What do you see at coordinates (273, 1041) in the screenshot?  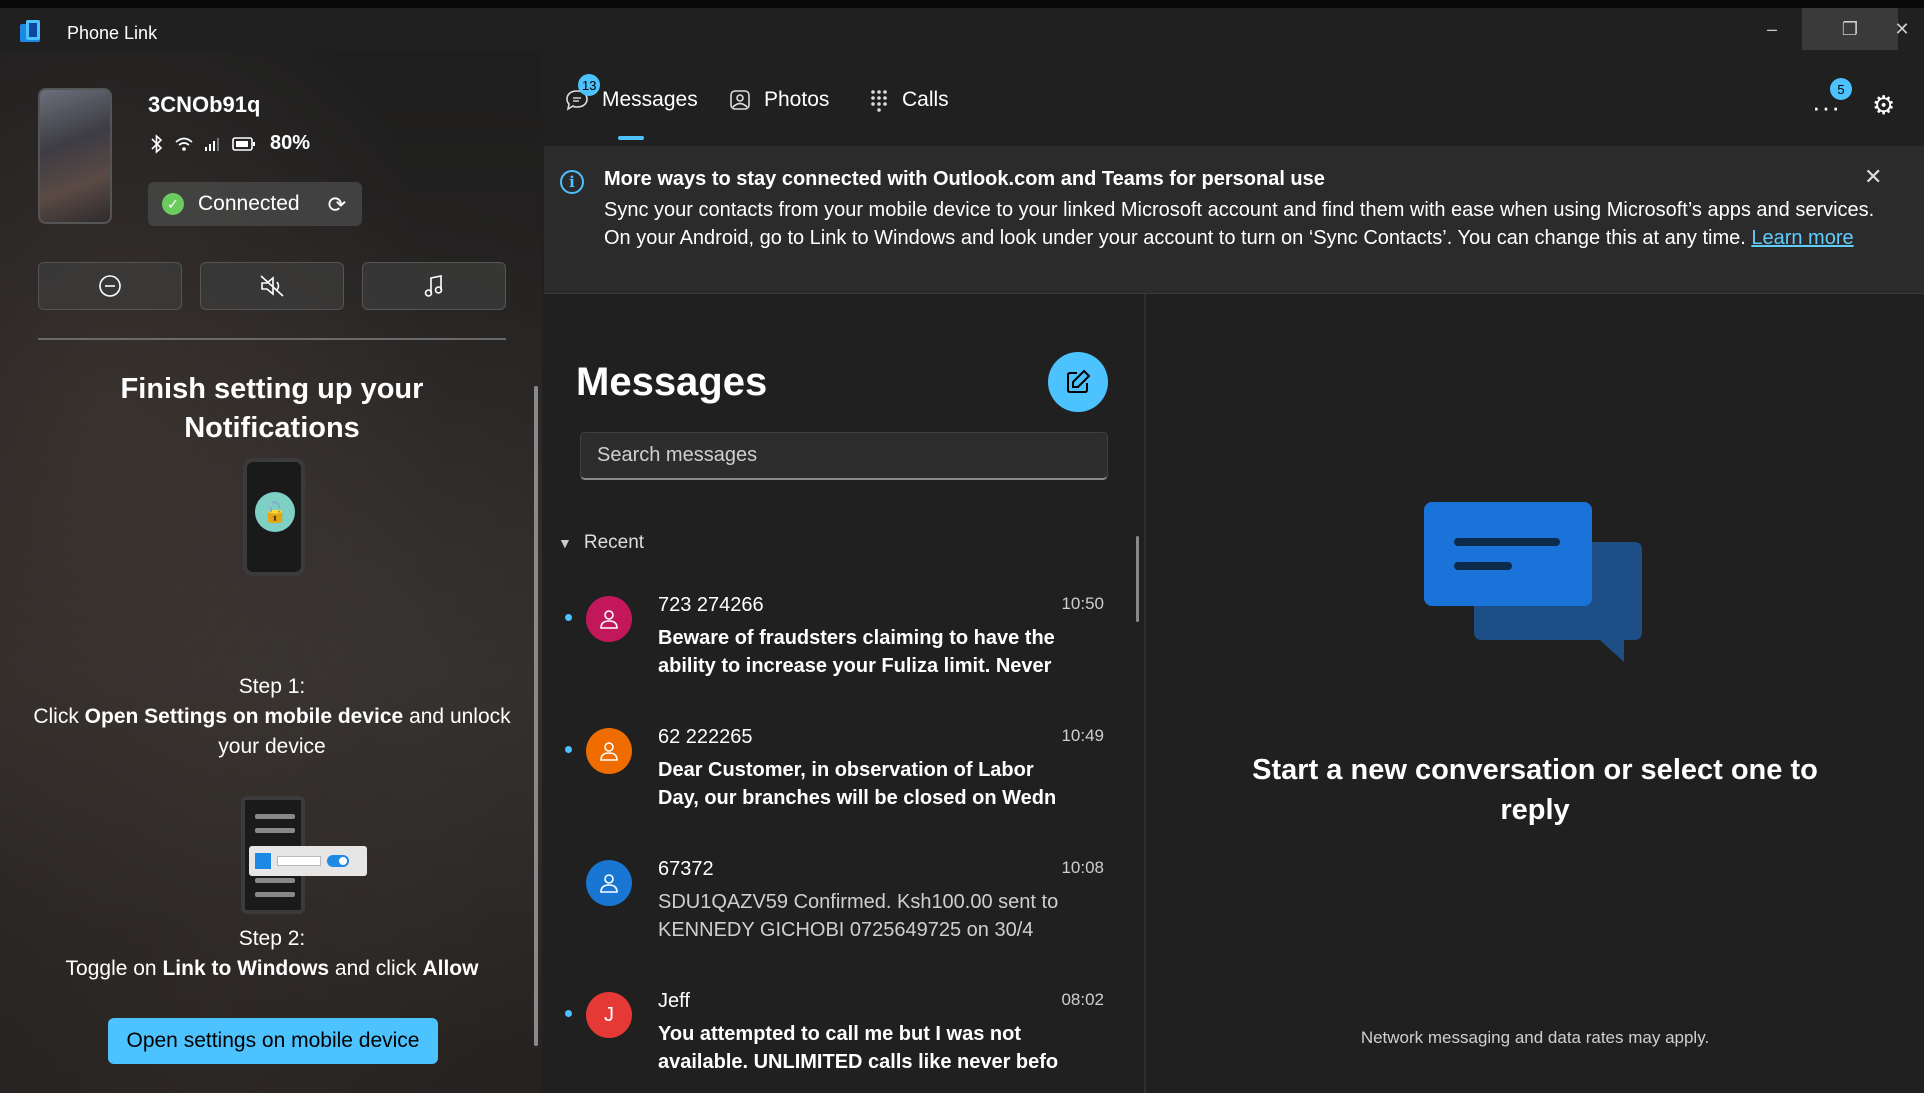 I see `open-settings-on-mobile-button: Open settings on mobile device` at bounding box center [273, 1041].